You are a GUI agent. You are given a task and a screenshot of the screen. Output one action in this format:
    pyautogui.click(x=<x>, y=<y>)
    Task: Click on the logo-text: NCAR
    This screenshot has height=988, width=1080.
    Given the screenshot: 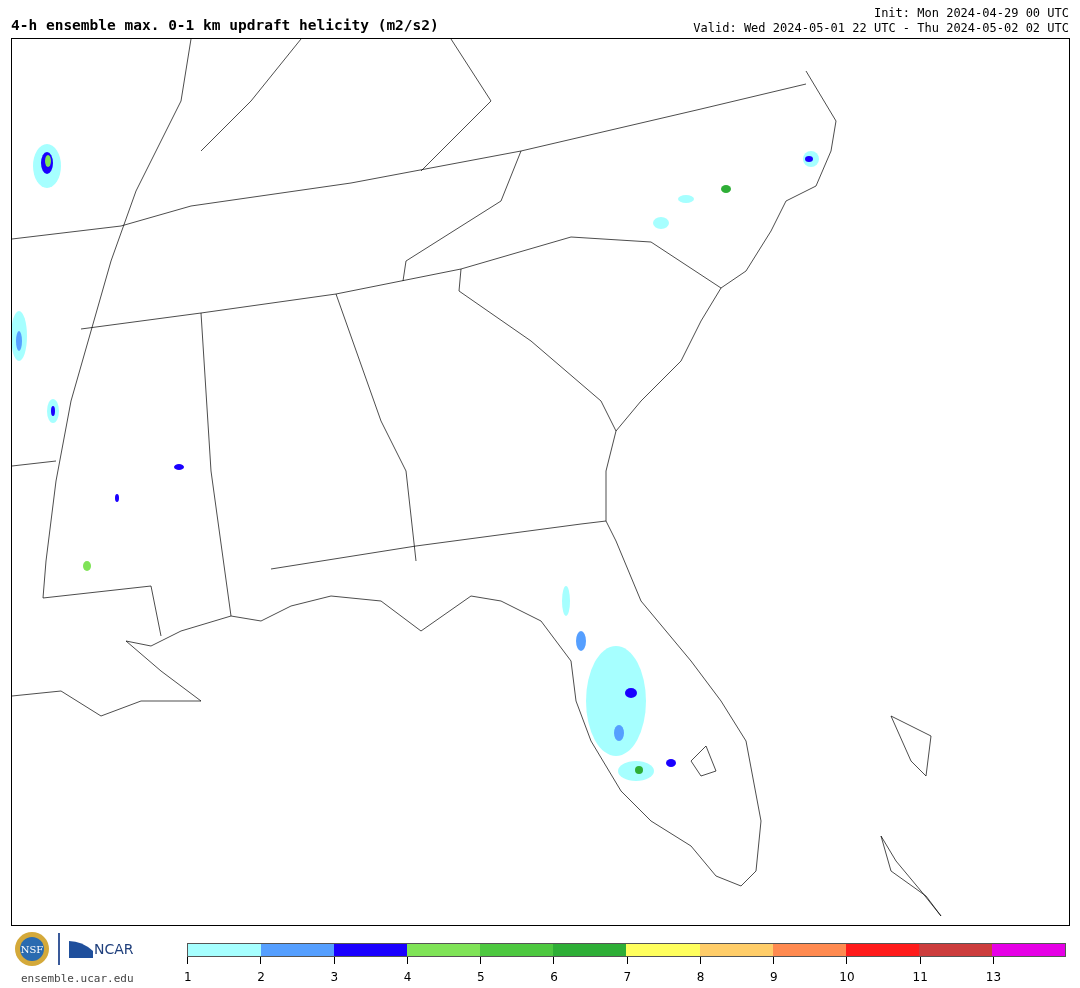 What is the action you would take?
    pyautogui.click(x=114, y=949)
    